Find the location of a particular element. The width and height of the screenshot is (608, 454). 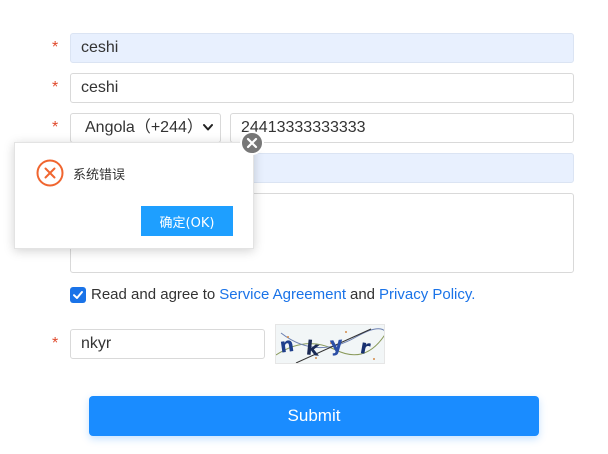

svg-text: k is located at coordinates (313, 347).